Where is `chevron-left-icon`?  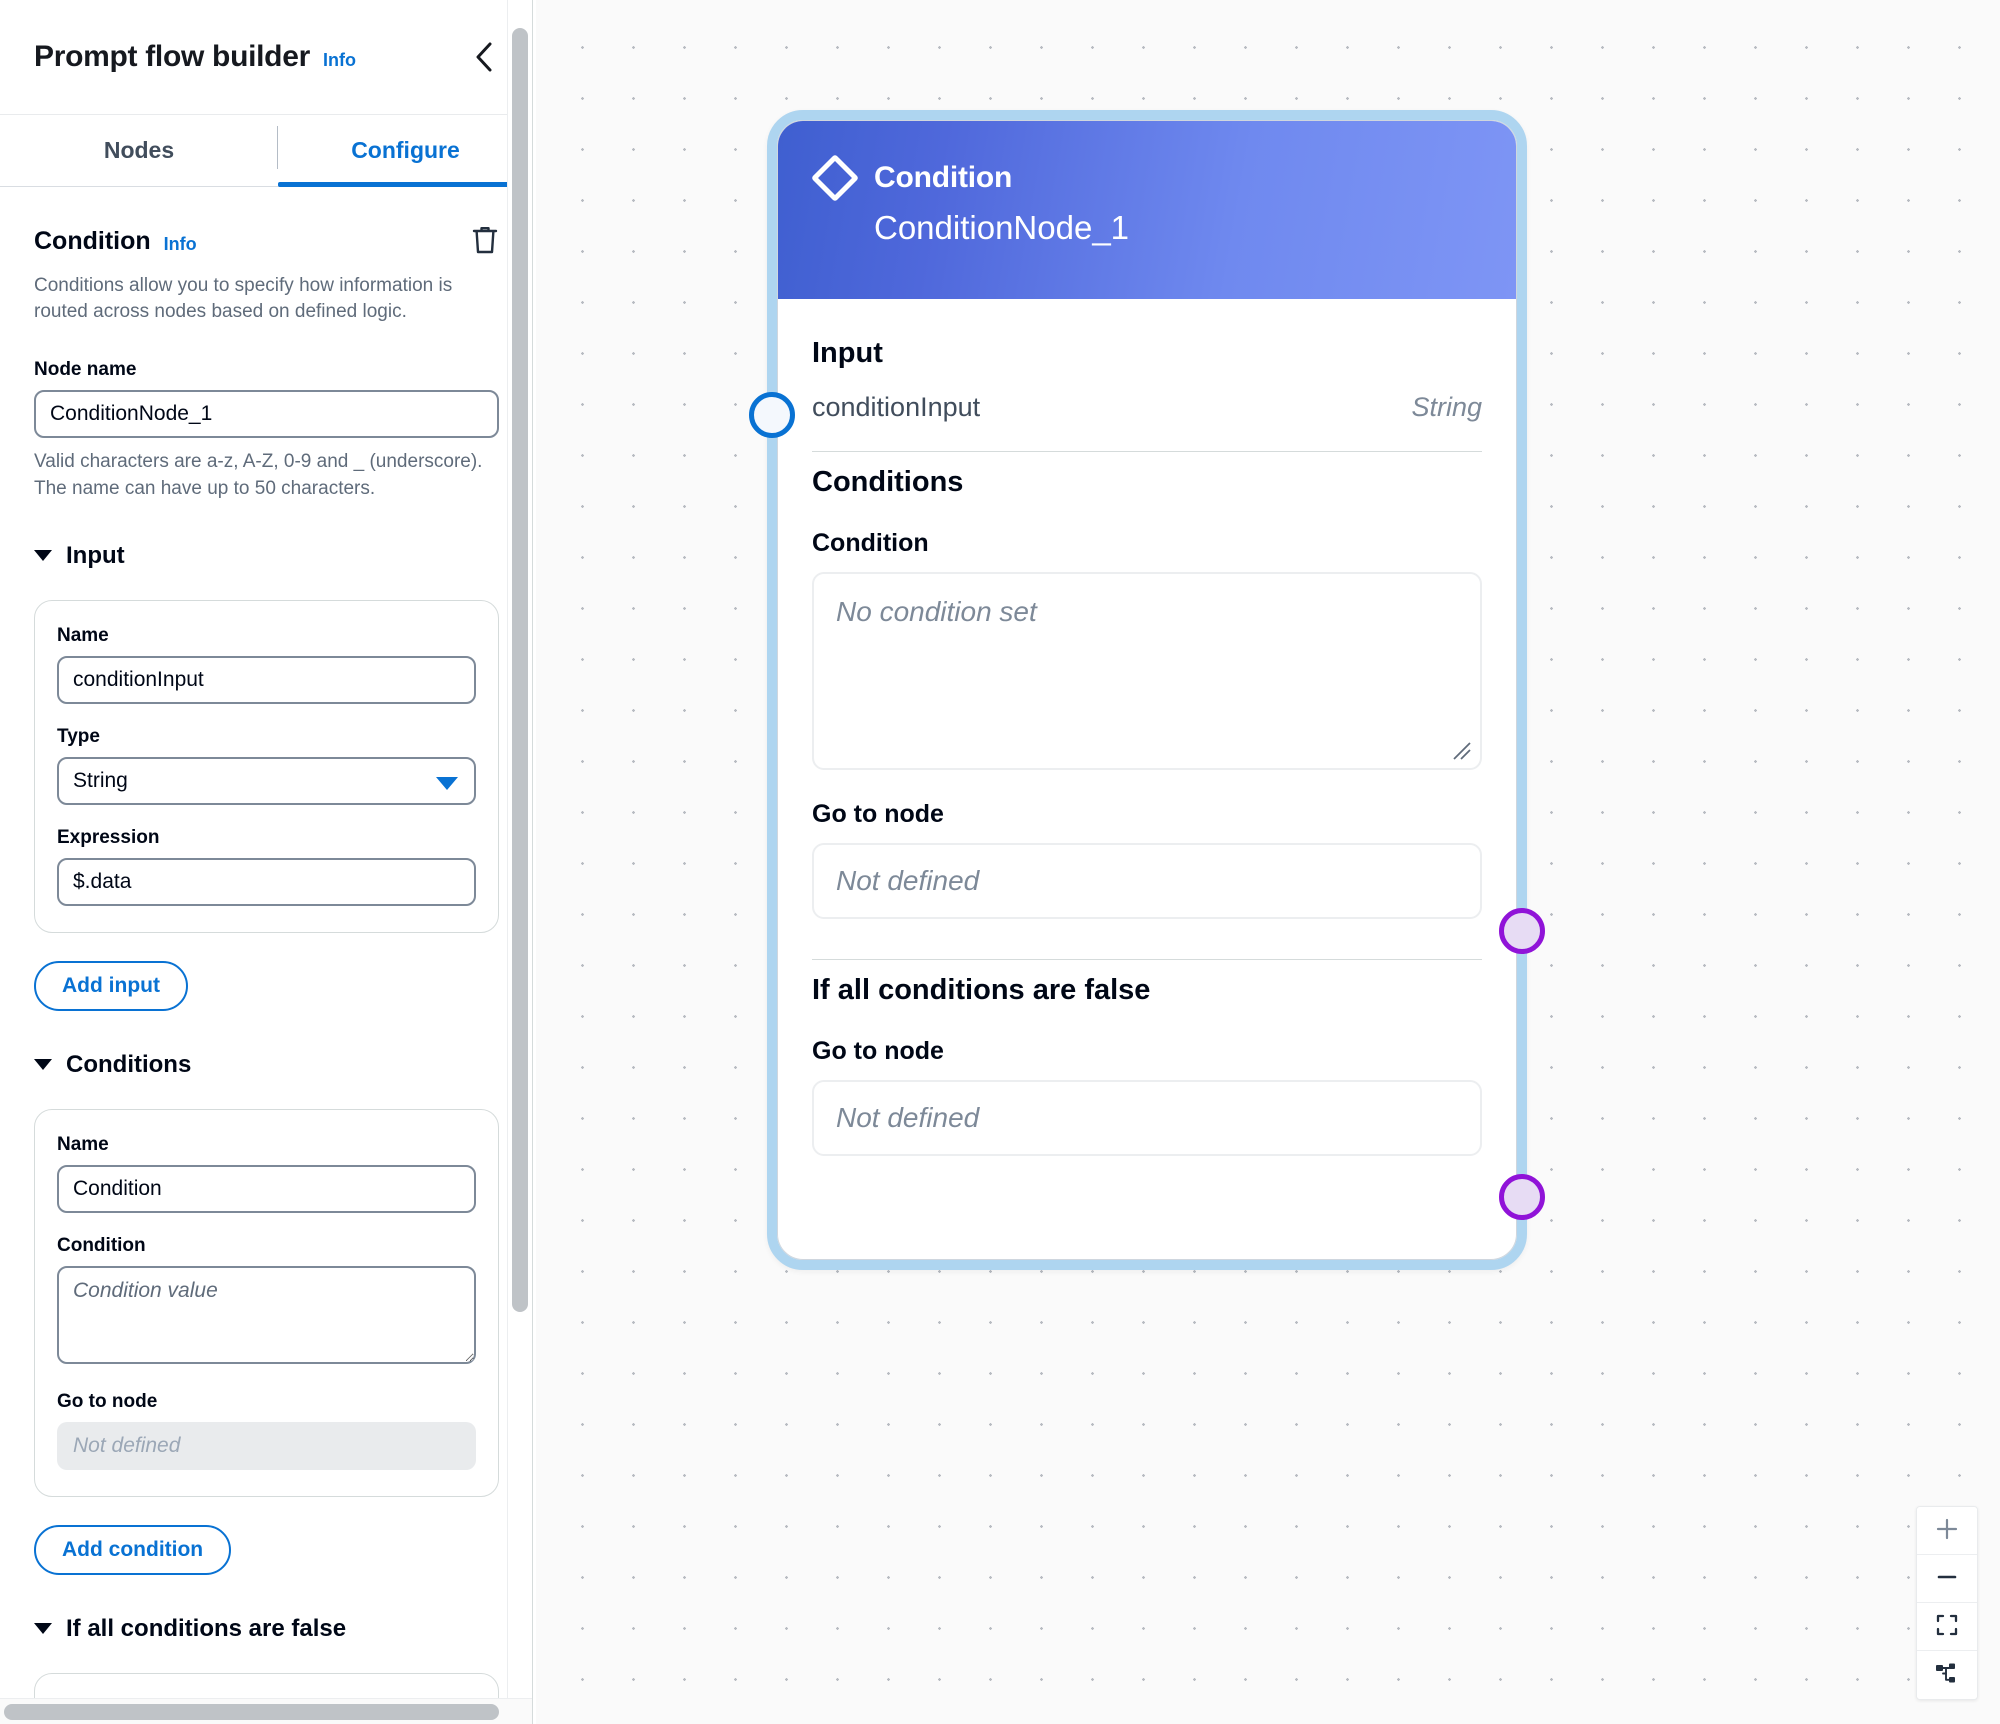
chevron-left-icon is located at coordinates (484, 57).